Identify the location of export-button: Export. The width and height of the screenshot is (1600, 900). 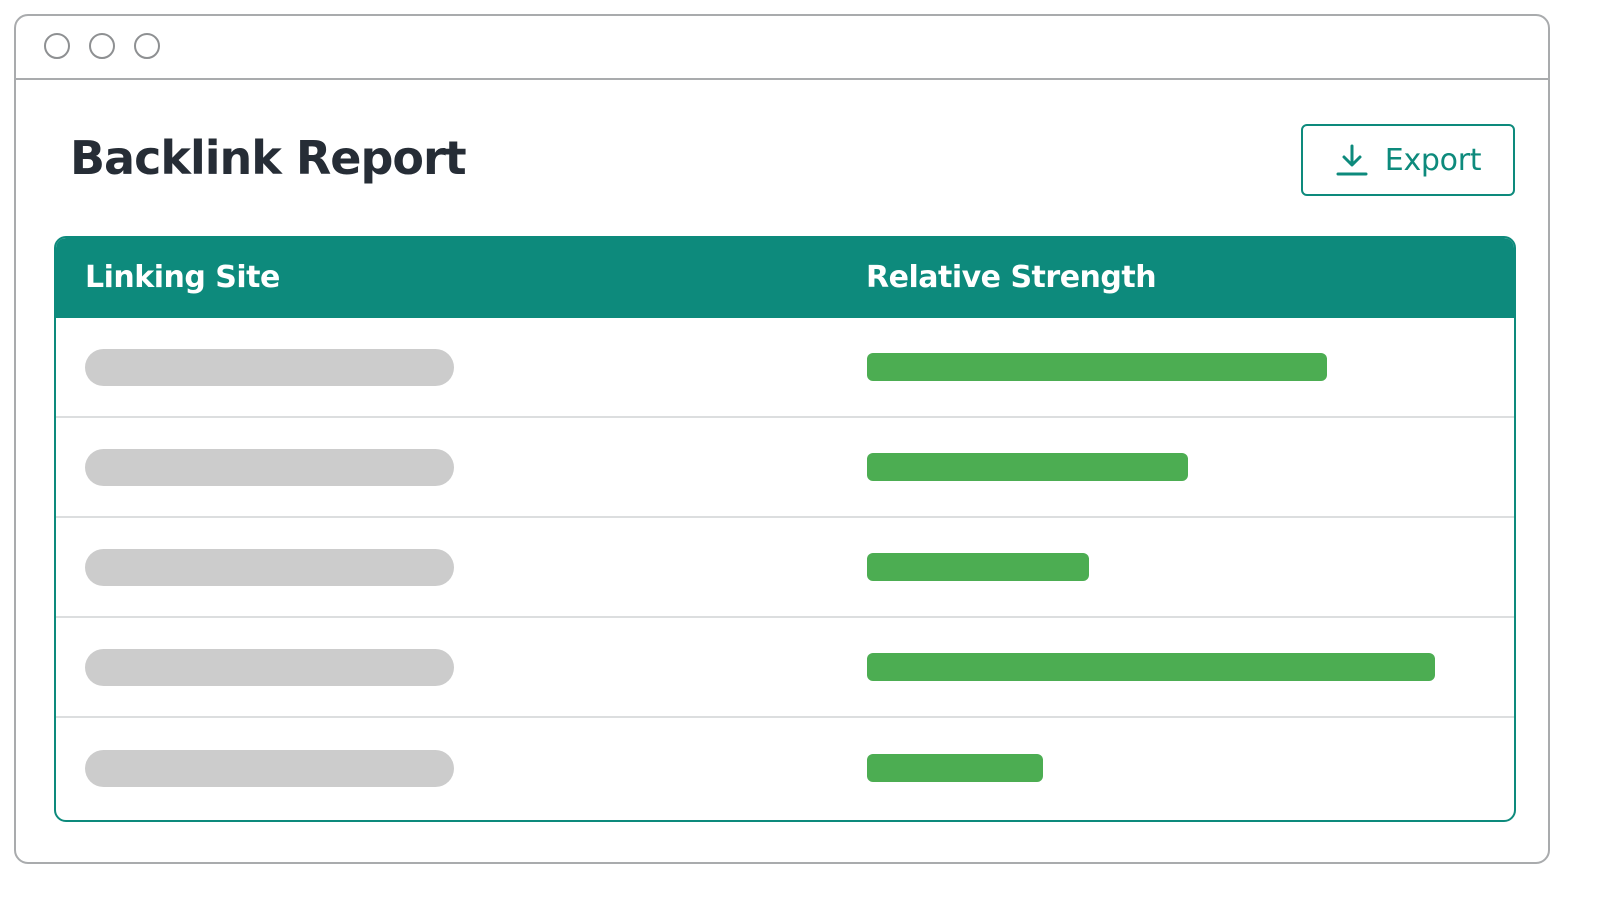
(1408, 160).